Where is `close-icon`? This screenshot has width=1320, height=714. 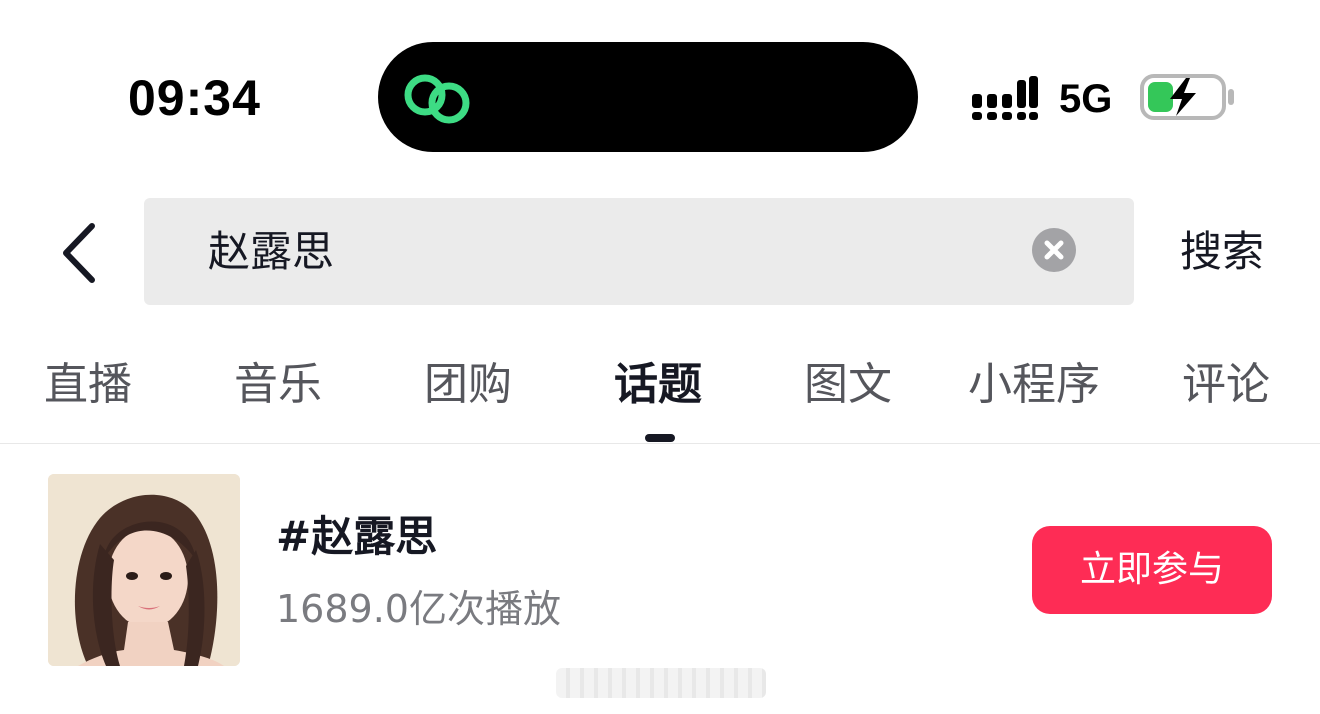 close-icon is located at coordinates (1054, 250).